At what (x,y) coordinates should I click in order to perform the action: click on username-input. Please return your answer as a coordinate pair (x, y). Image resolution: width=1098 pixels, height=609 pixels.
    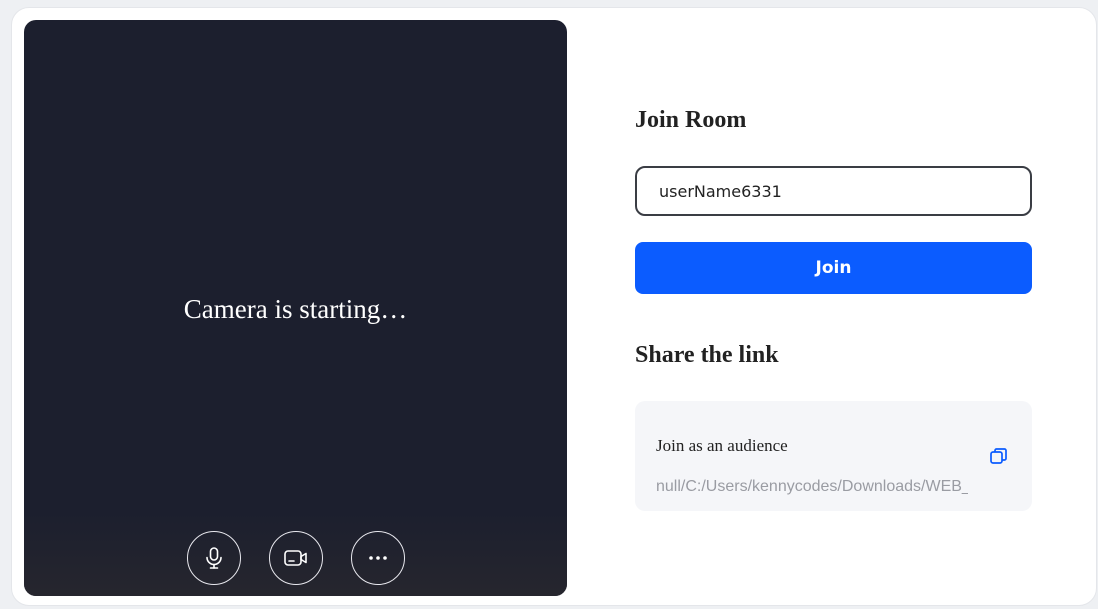
    Looking at the image, I should click on (833, 191).